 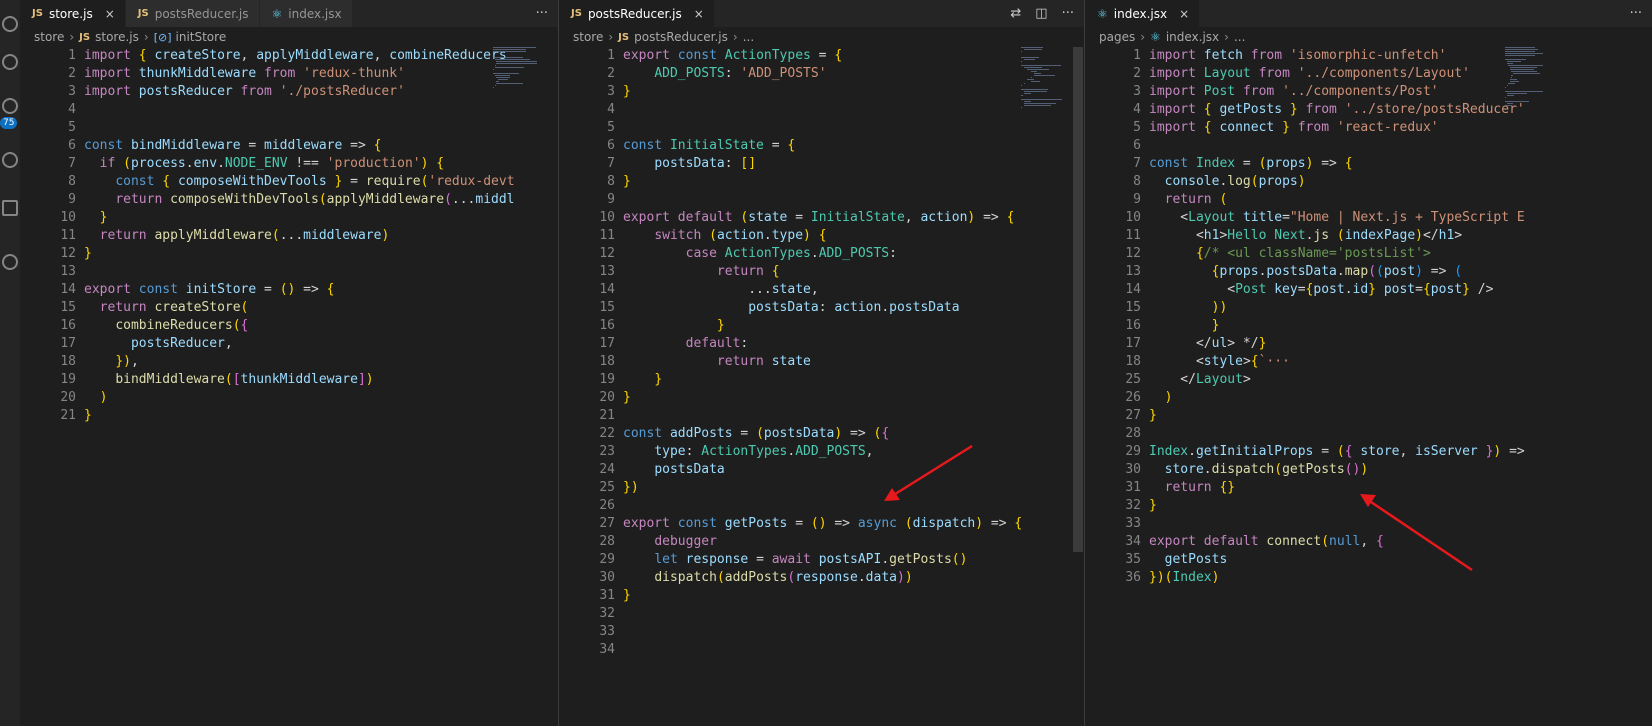 What do you see at coordinates (10, 62) in the screenshot?
I see `search-icon` at bounding box center [10, 62].